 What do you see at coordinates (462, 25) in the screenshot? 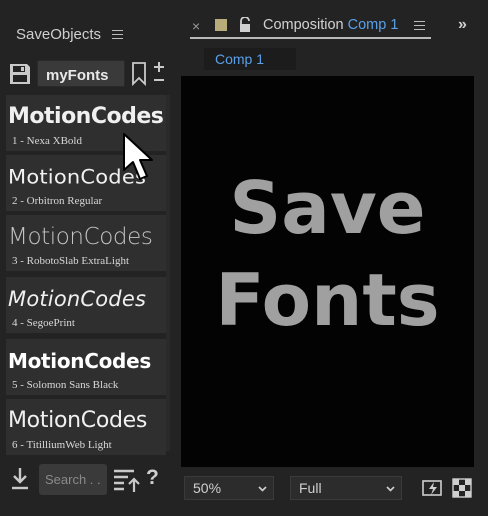
I see `overflow-chevron-icon: »` at bounding box center [462, 25].